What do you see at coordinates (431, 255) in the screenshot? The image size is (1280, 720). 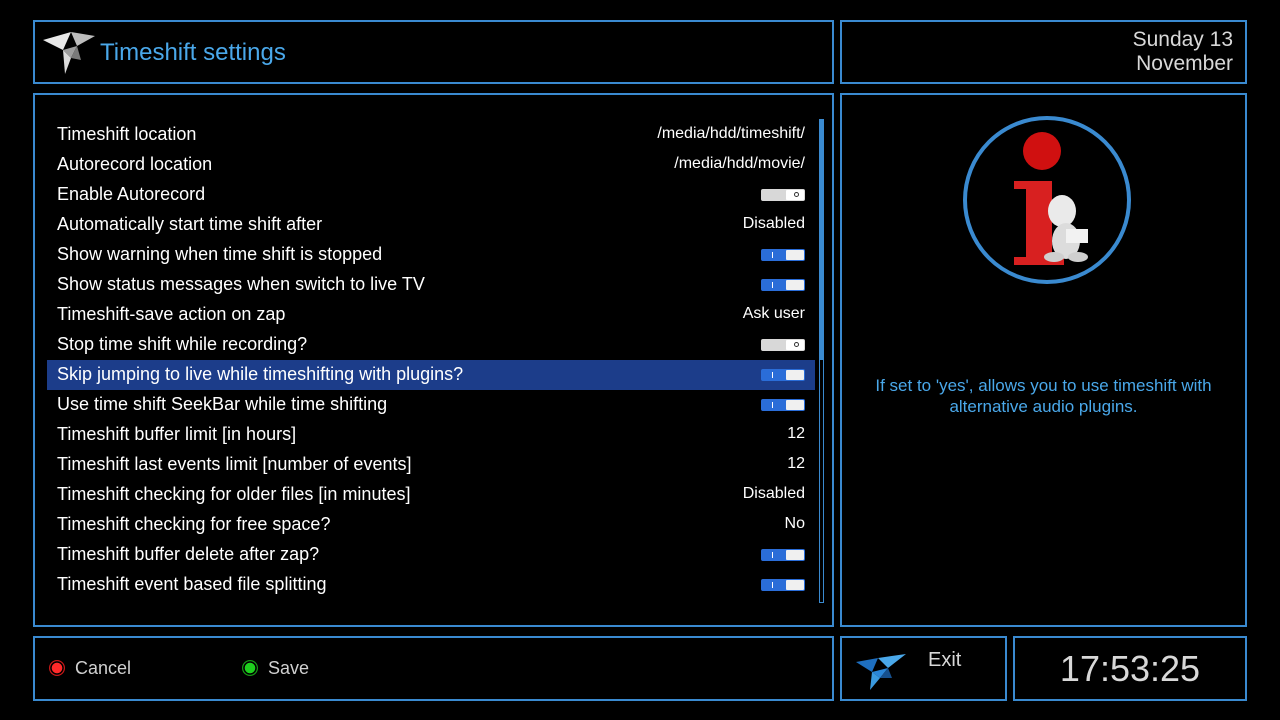 I see `setting-row: Show warning when time shift is stopped` at bounding box center [431, 255].